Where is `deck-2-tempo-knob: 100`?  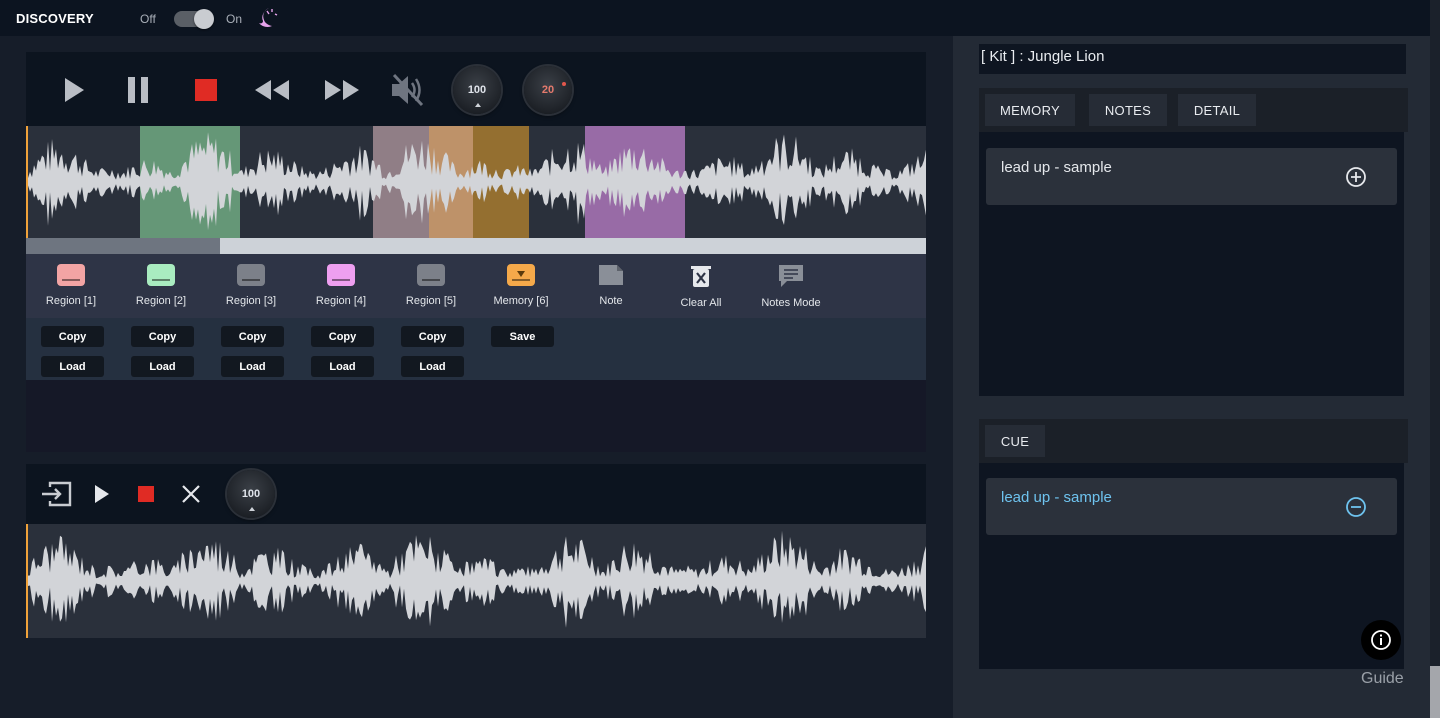 deck-2-tempo-knob: 100 is located at coordinates (251, 494).